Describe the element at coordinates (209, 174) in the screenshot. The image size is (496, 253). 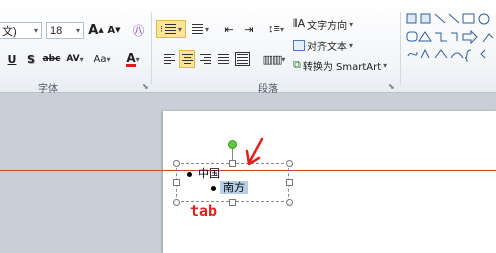
I see `bullet-text-1: 中国` at that location.